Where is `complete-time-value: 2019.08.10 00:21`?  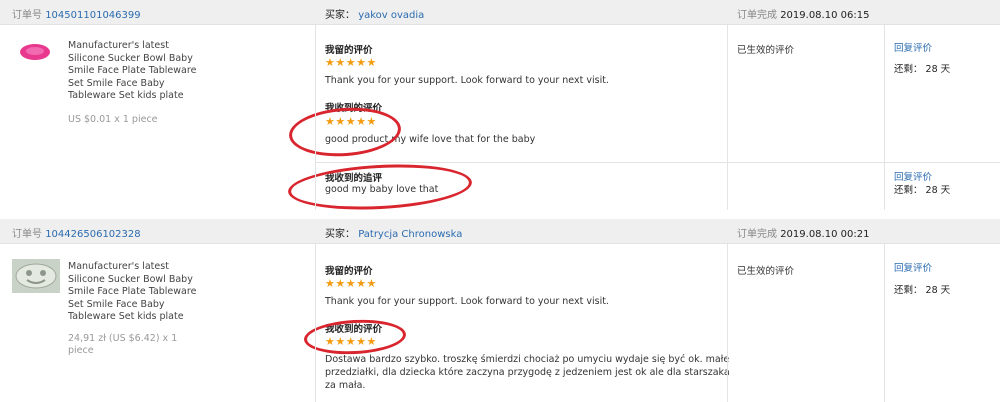
complete-time-value: 2019.08.10 00:21 is located at coordinates (825, 234).